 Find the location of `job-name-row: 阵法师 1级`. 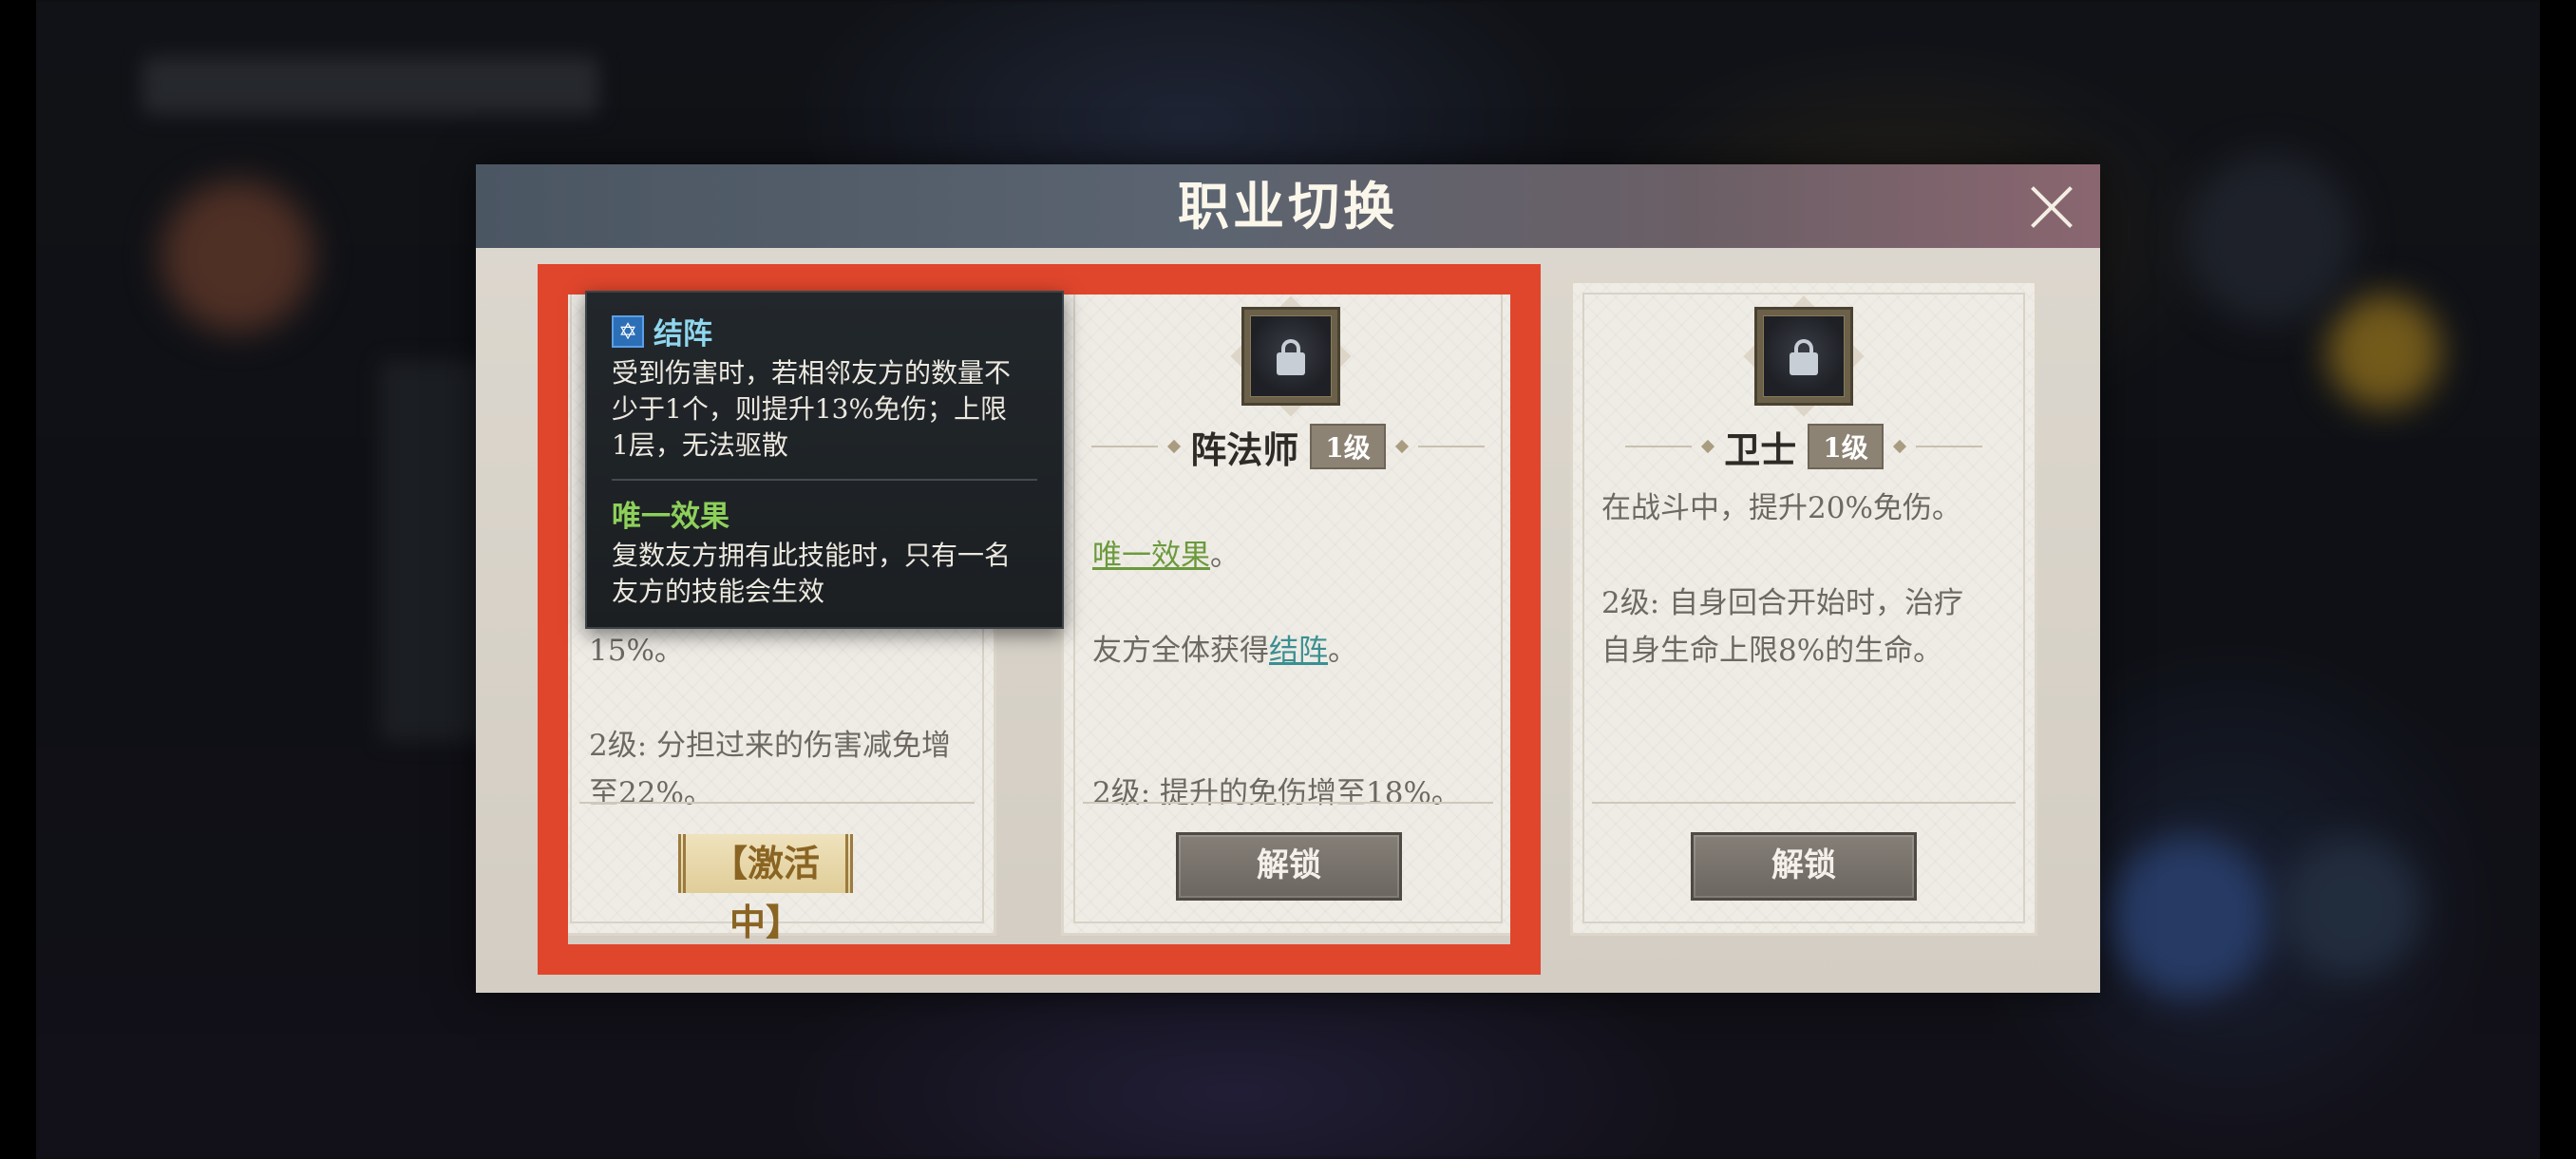

job-name-row: 阵法师 1级 is located at coordinates (1288, 447).